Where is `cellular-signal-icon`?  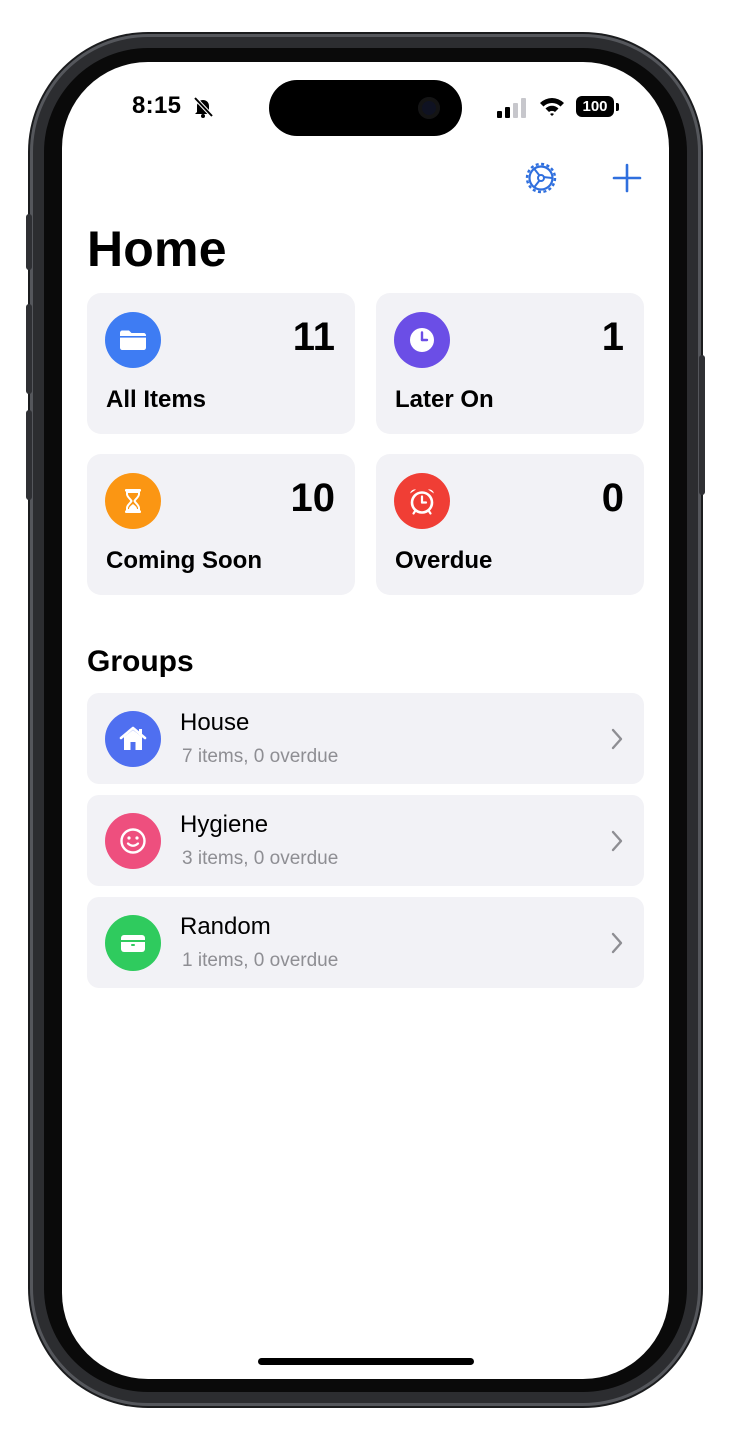
cellular-signal-icon is located at coordinates (511, 108).